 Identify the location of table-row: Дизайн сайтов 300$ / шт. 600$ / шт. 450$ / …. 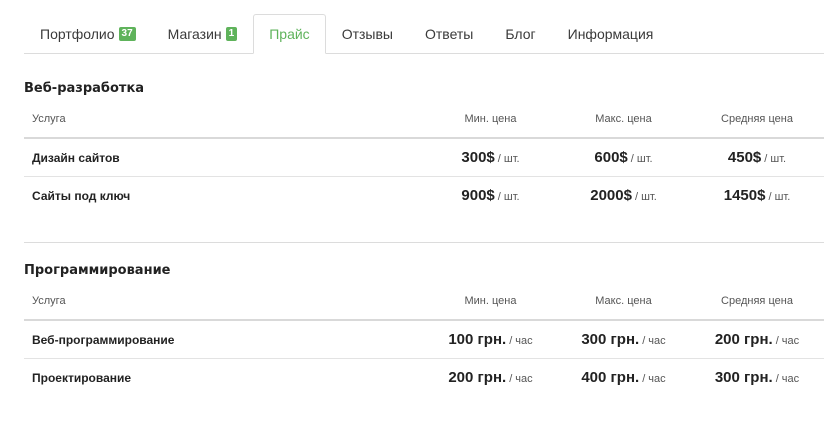
(424, 157).